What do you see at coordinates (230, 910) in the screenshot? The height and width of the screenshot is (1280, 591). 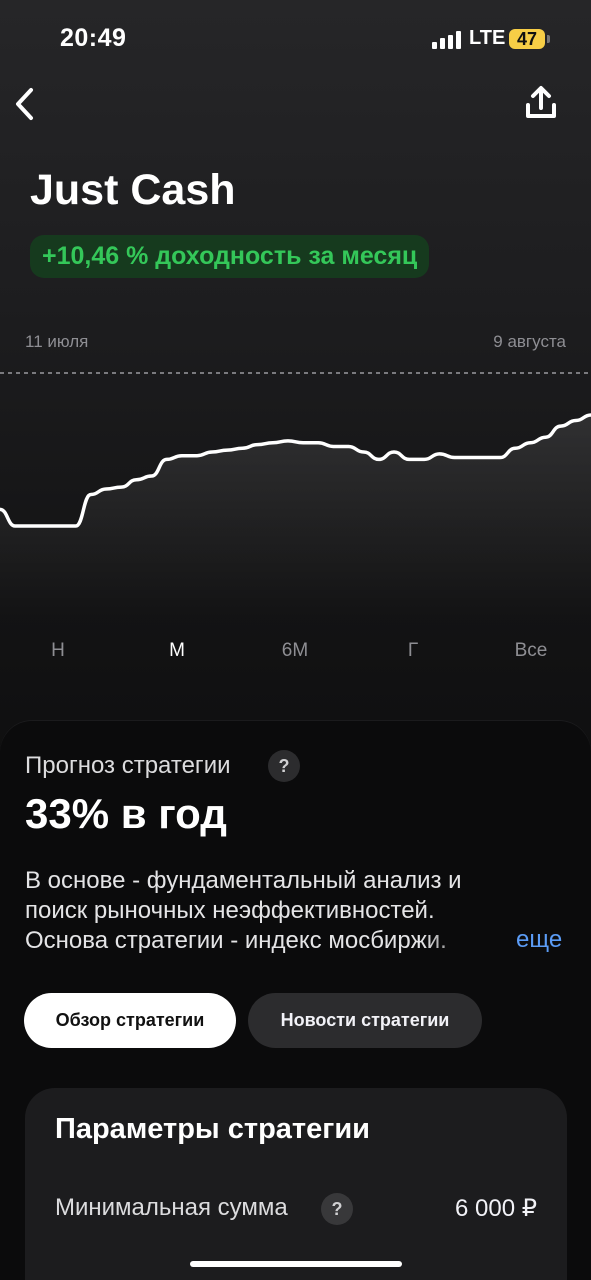 I see `description-line: поиск рыночных неэффективностей.` at bounding box center [230, 910].